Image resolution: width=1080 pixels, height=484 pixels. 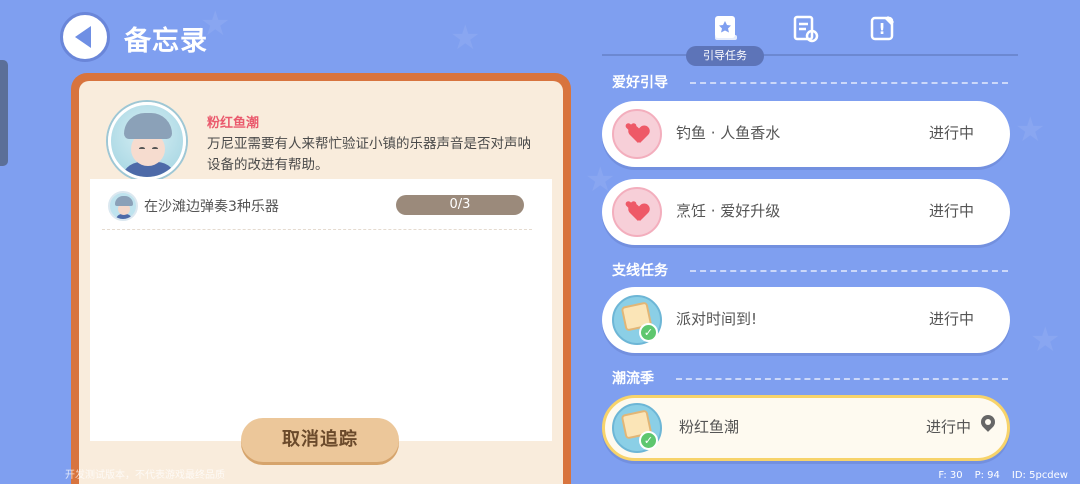 I want to click on build-notice: 开发测试版本，不代表游戏最终品质, so click(x=145, y=475).